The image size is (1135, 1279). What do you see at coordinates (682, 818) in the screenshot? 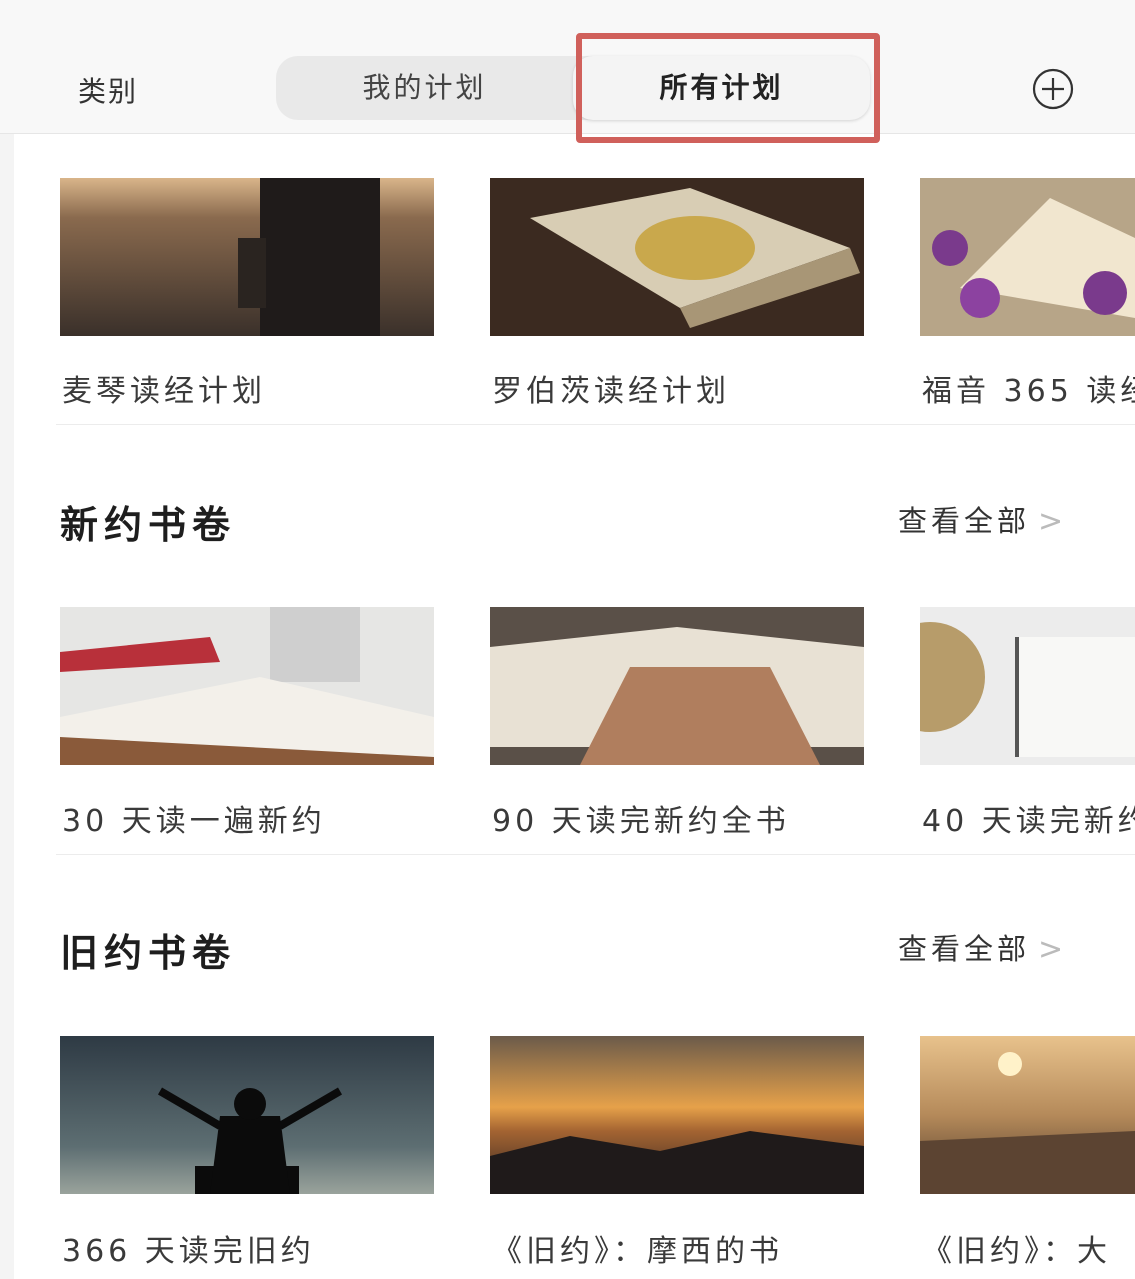
I see `plan-card-title: 90 天读完新约全书` at bounding box center [682, 818].